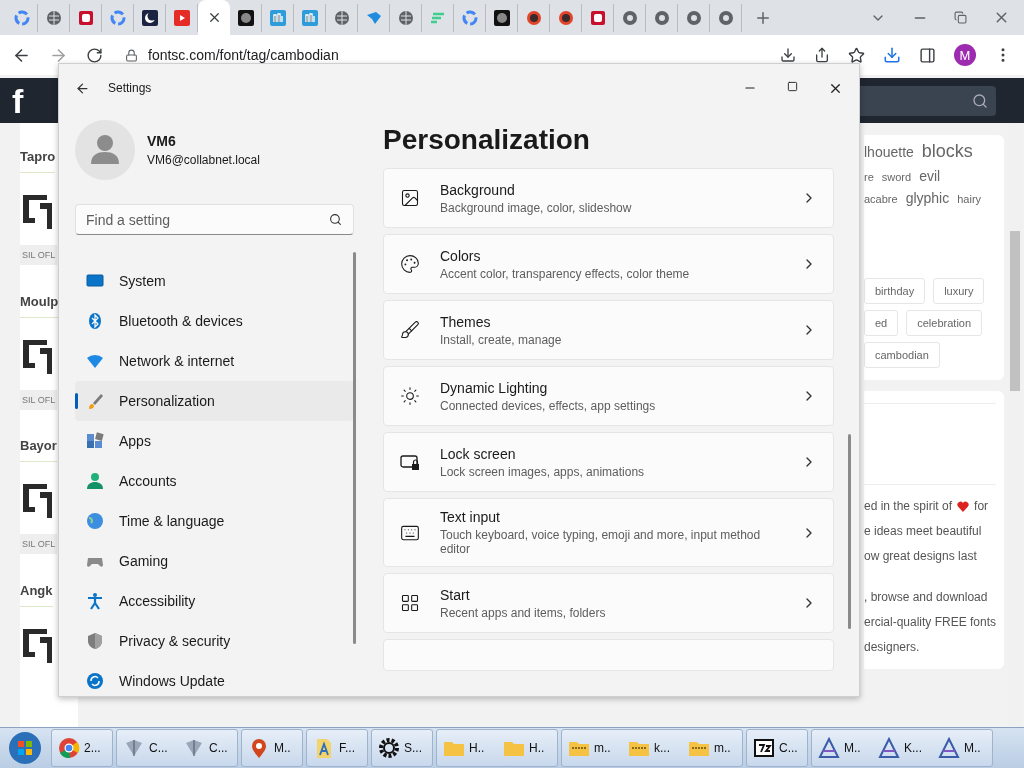  I want to click on site-logo: f, so click(18, 100).